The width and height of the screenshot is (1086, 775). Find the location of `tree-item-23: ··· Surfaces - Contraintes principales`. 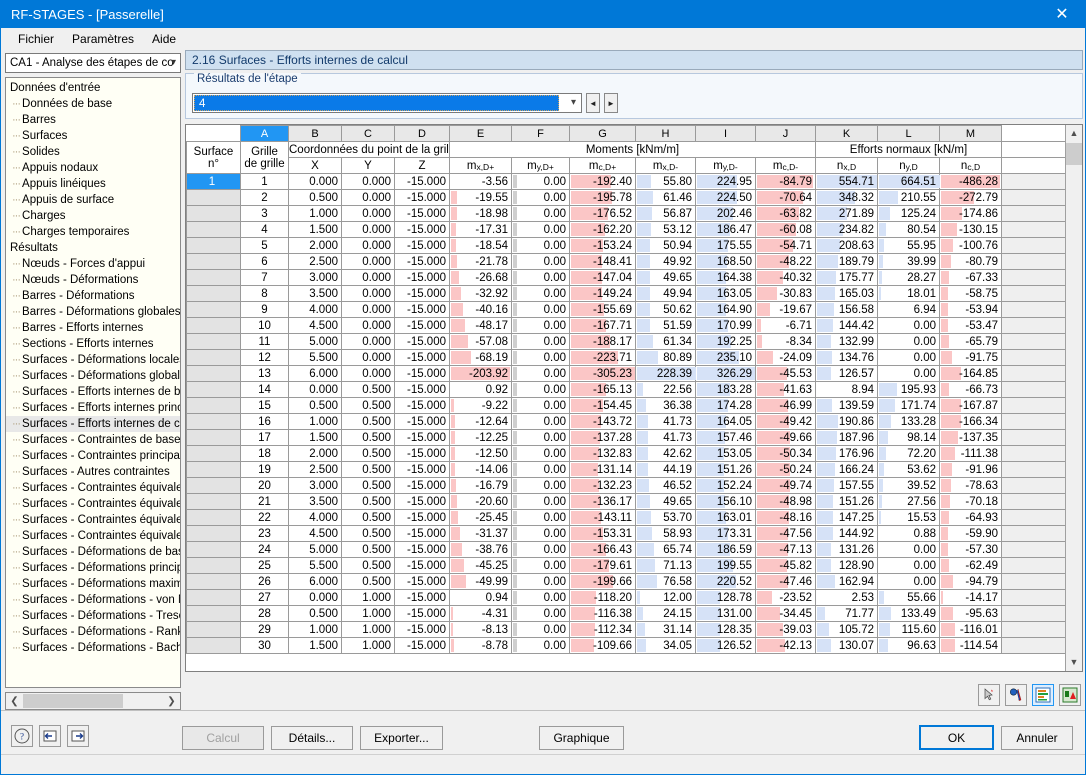

tree-item-23: ··· Surfaces - Contraintes principales is located at coordinates (93, 456).